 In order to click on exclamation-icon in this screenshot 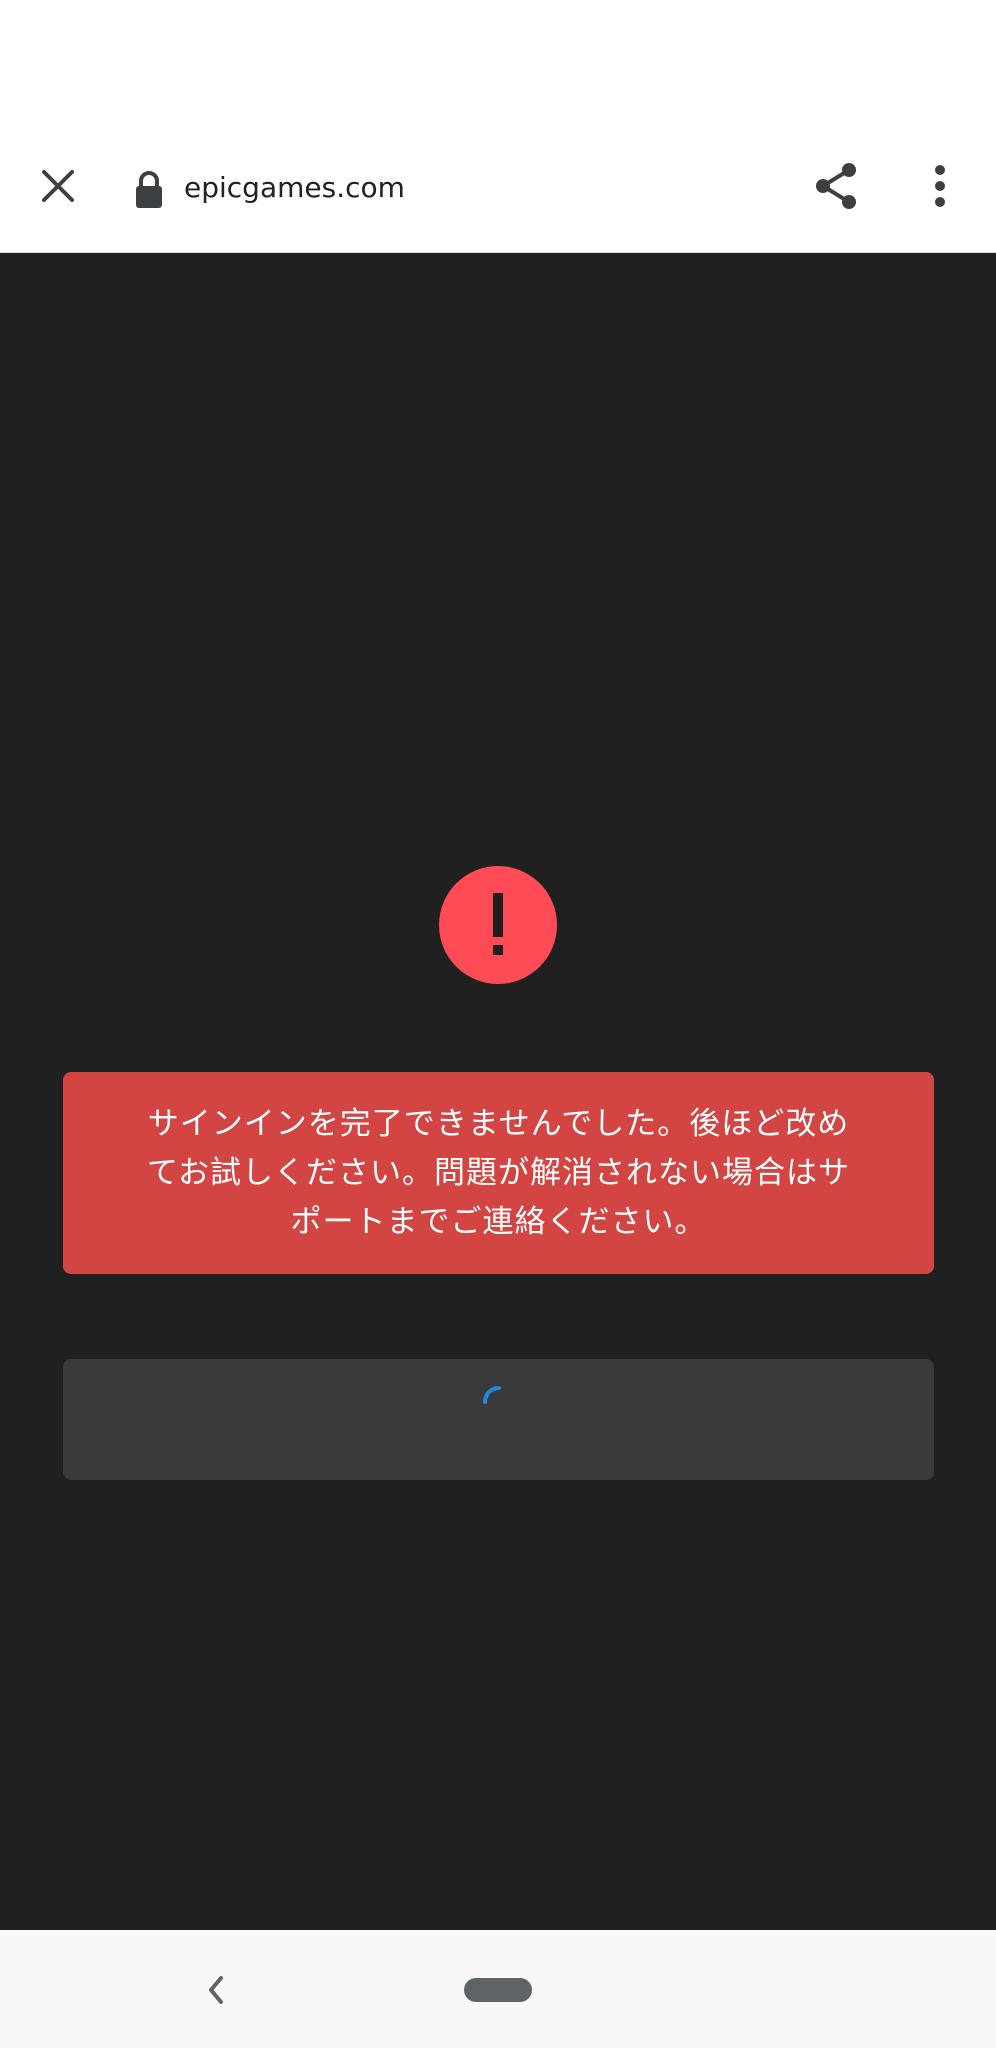, I will do `click(498, 924)`.